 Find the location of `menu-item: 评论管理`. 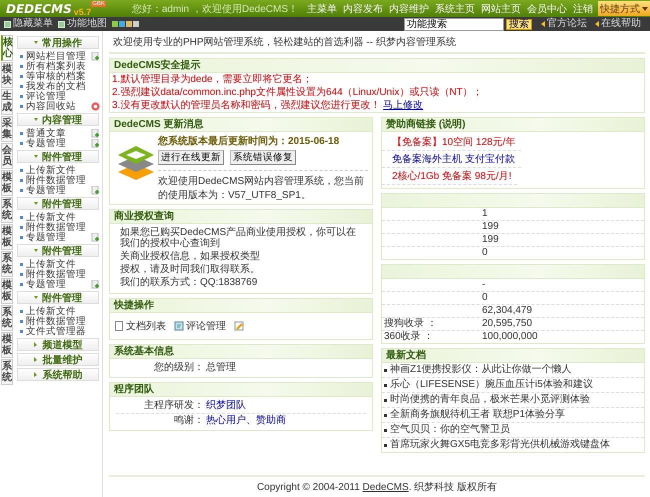

menu-item: 评论管理 is located at coordinates (46, 96).